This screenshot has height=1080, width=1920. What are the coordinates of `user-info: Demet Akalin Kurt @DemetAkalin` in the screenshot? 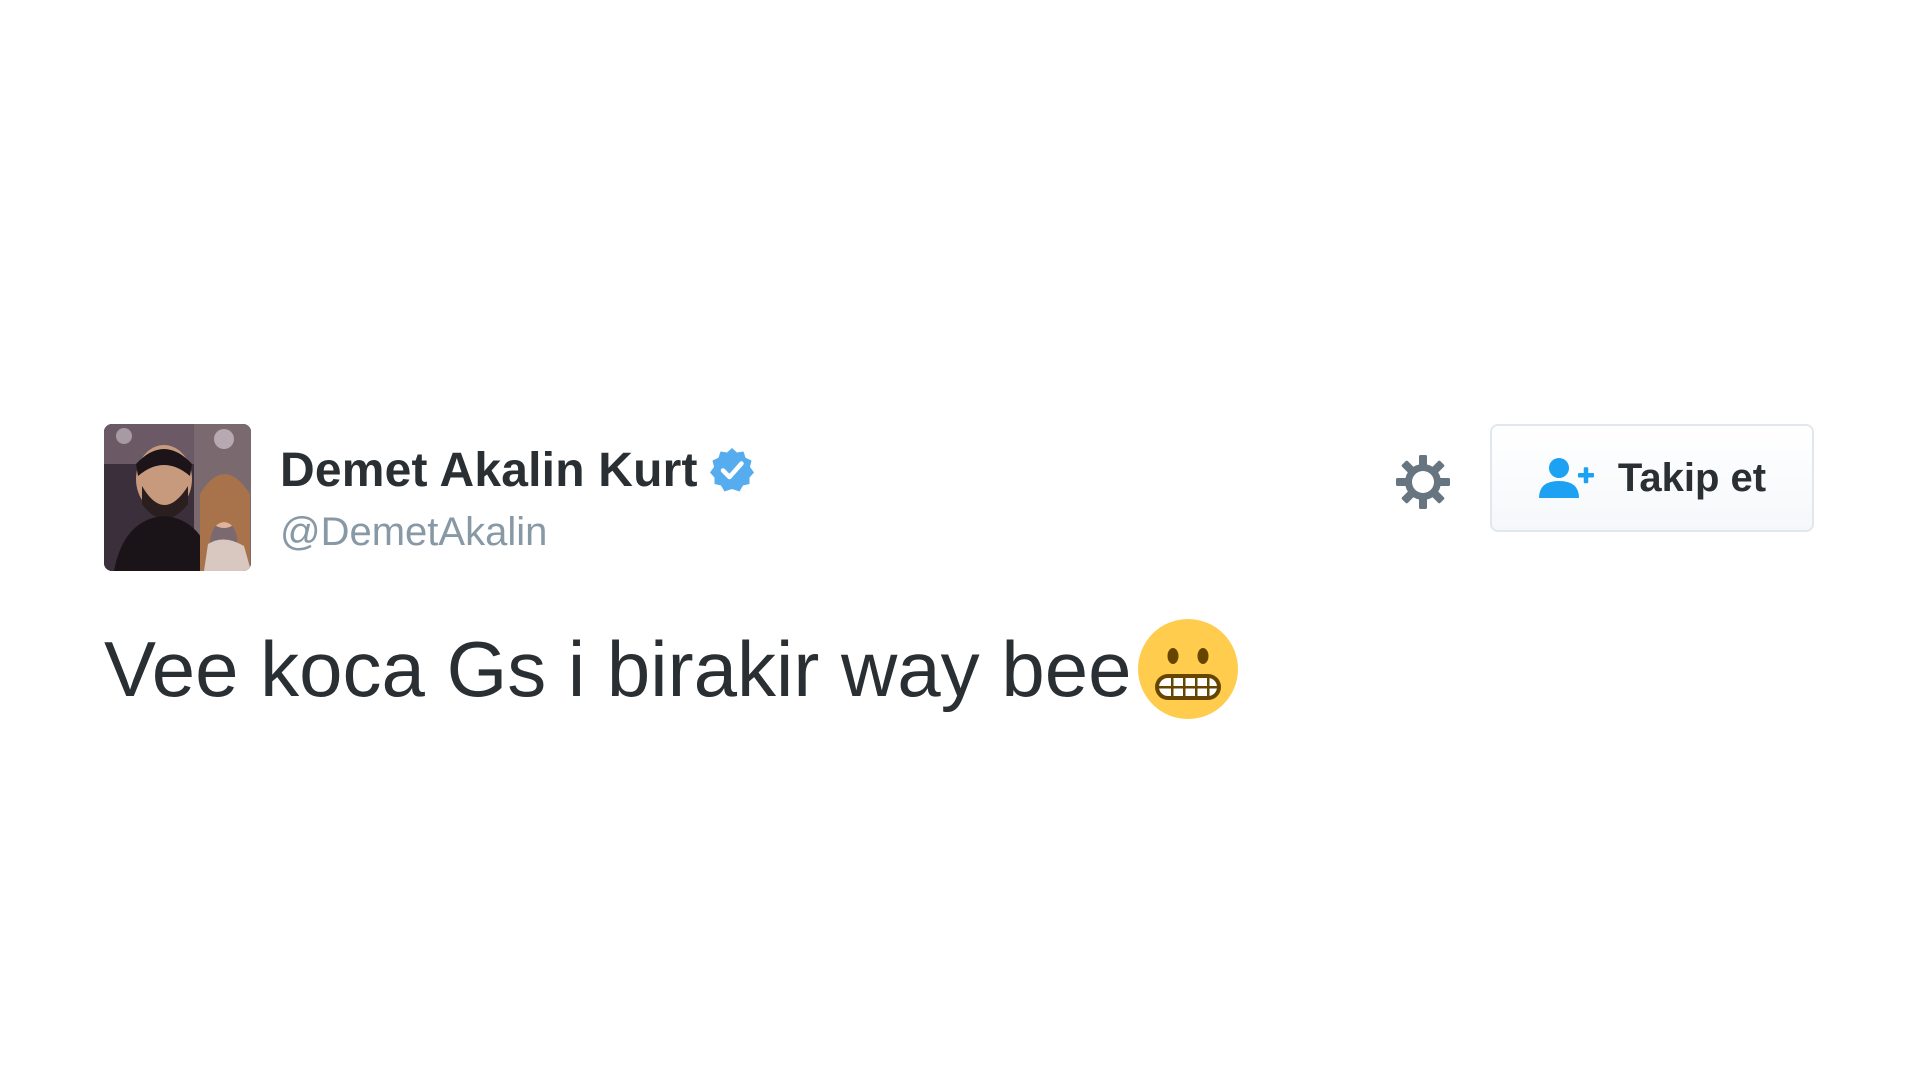 It's located at (518, 498).